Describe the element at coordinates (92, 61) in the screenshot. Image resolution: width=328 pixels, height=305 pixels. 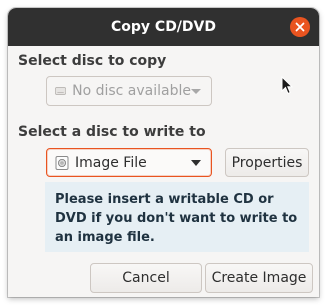
I see `source-section-label: Select disc to copy` at that location.